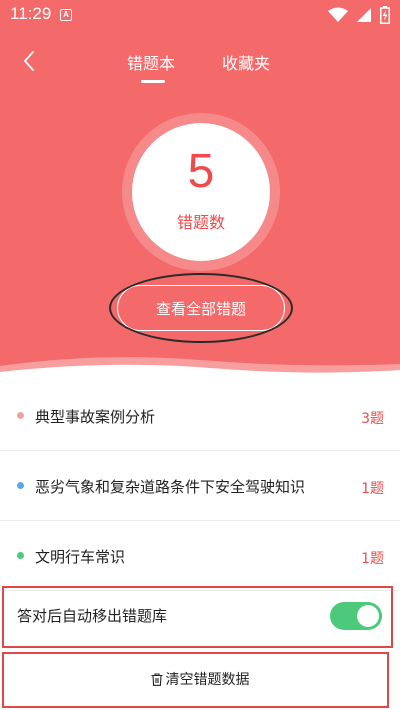 Image resolution: width=400 pixels, height=710 pixels. Describe the element at coordinates (66, 15) in the screenshot. I see `notification-app-icon: A` at that location.